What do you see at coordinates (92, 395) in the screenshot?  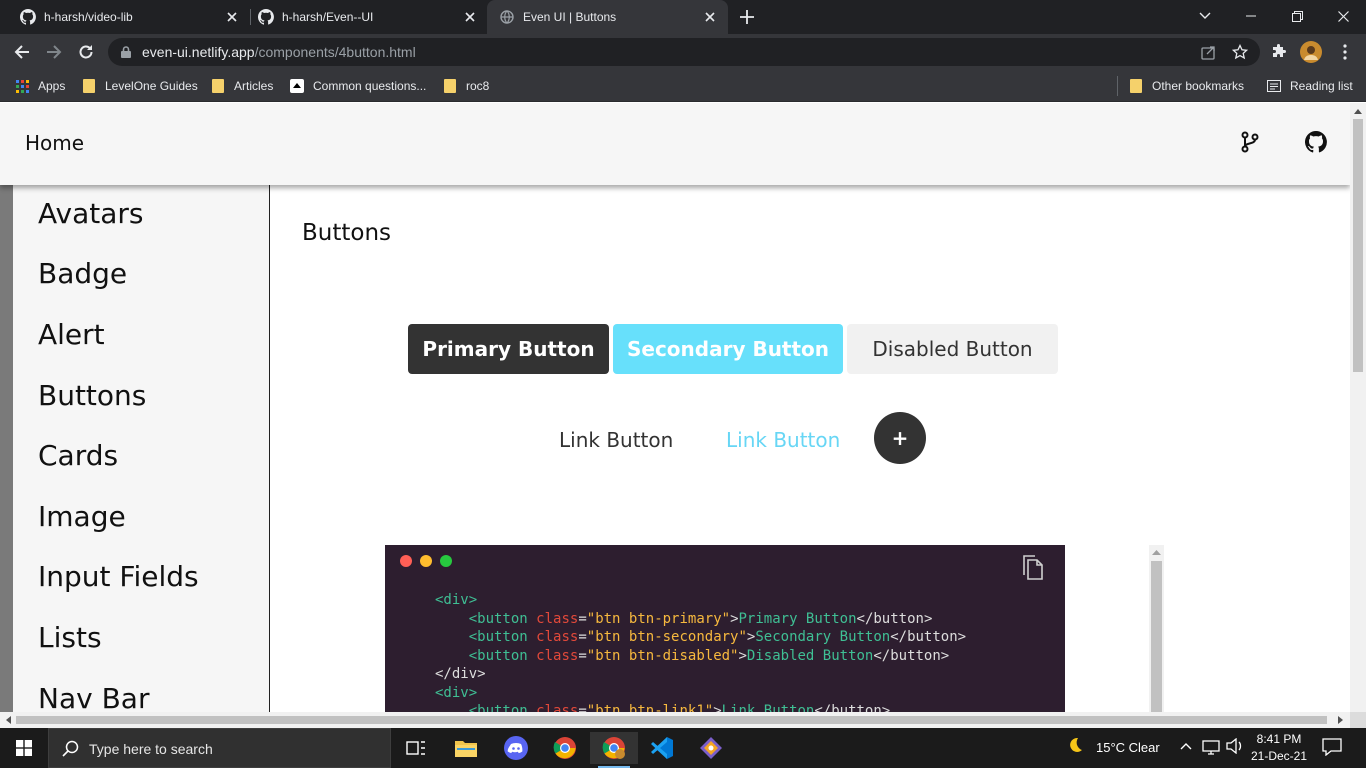 I see `sidebar-item-buttons: Buttons` at bounding box center [92, 395].